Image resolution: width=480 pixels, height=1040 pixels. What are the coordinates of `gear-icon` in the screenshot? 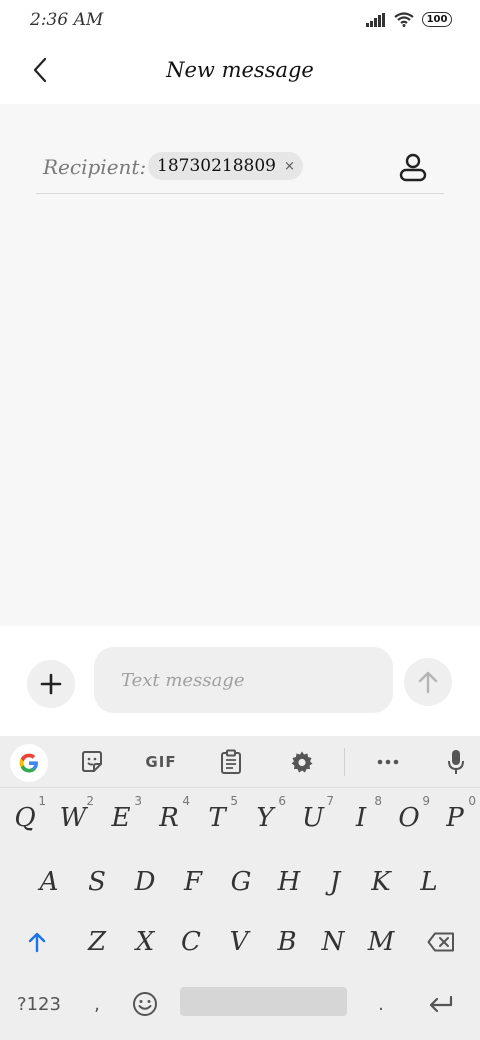 It's located at (302, 762).